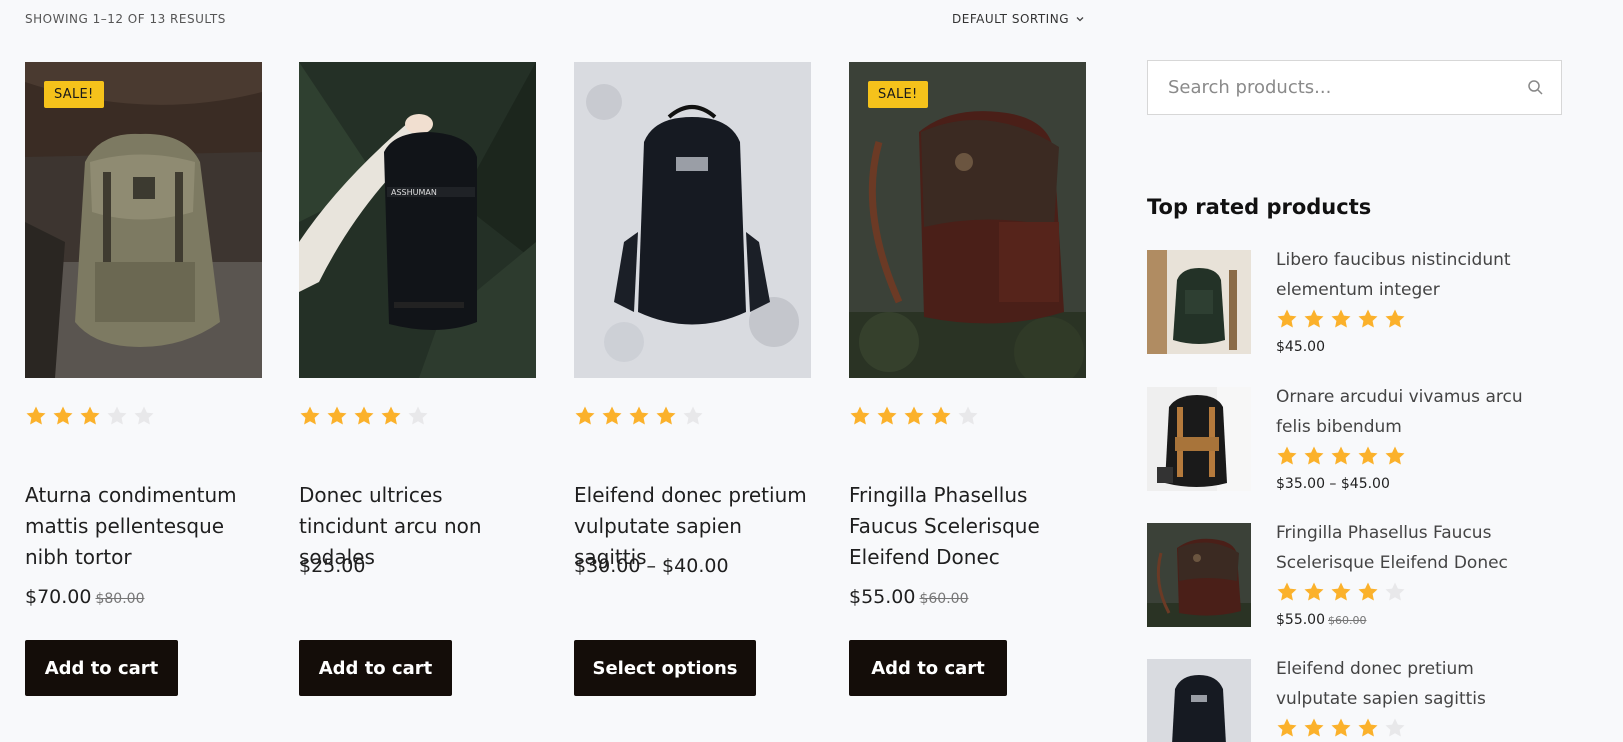 Image resolution: width=1623 pixels, height=742 pixels. I want to click on product-price: $70.00 $80.00, so click(84, 597).